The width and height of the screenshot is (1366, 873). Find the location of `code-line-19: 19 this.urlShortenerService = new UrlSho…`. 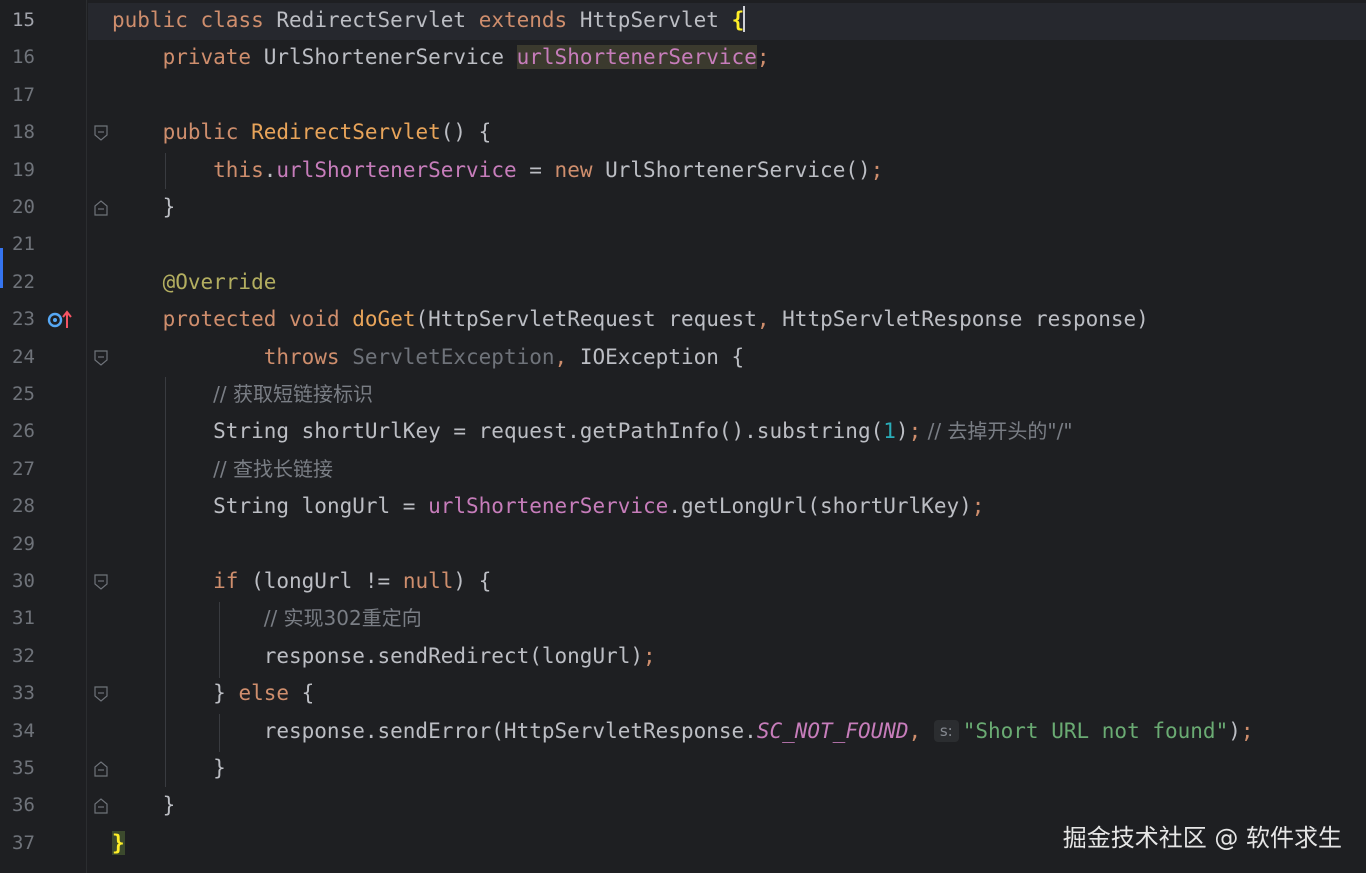

code-line-19: 19 this.urlShortenerService = new UrlSho… is located at coordinates (683, 170).